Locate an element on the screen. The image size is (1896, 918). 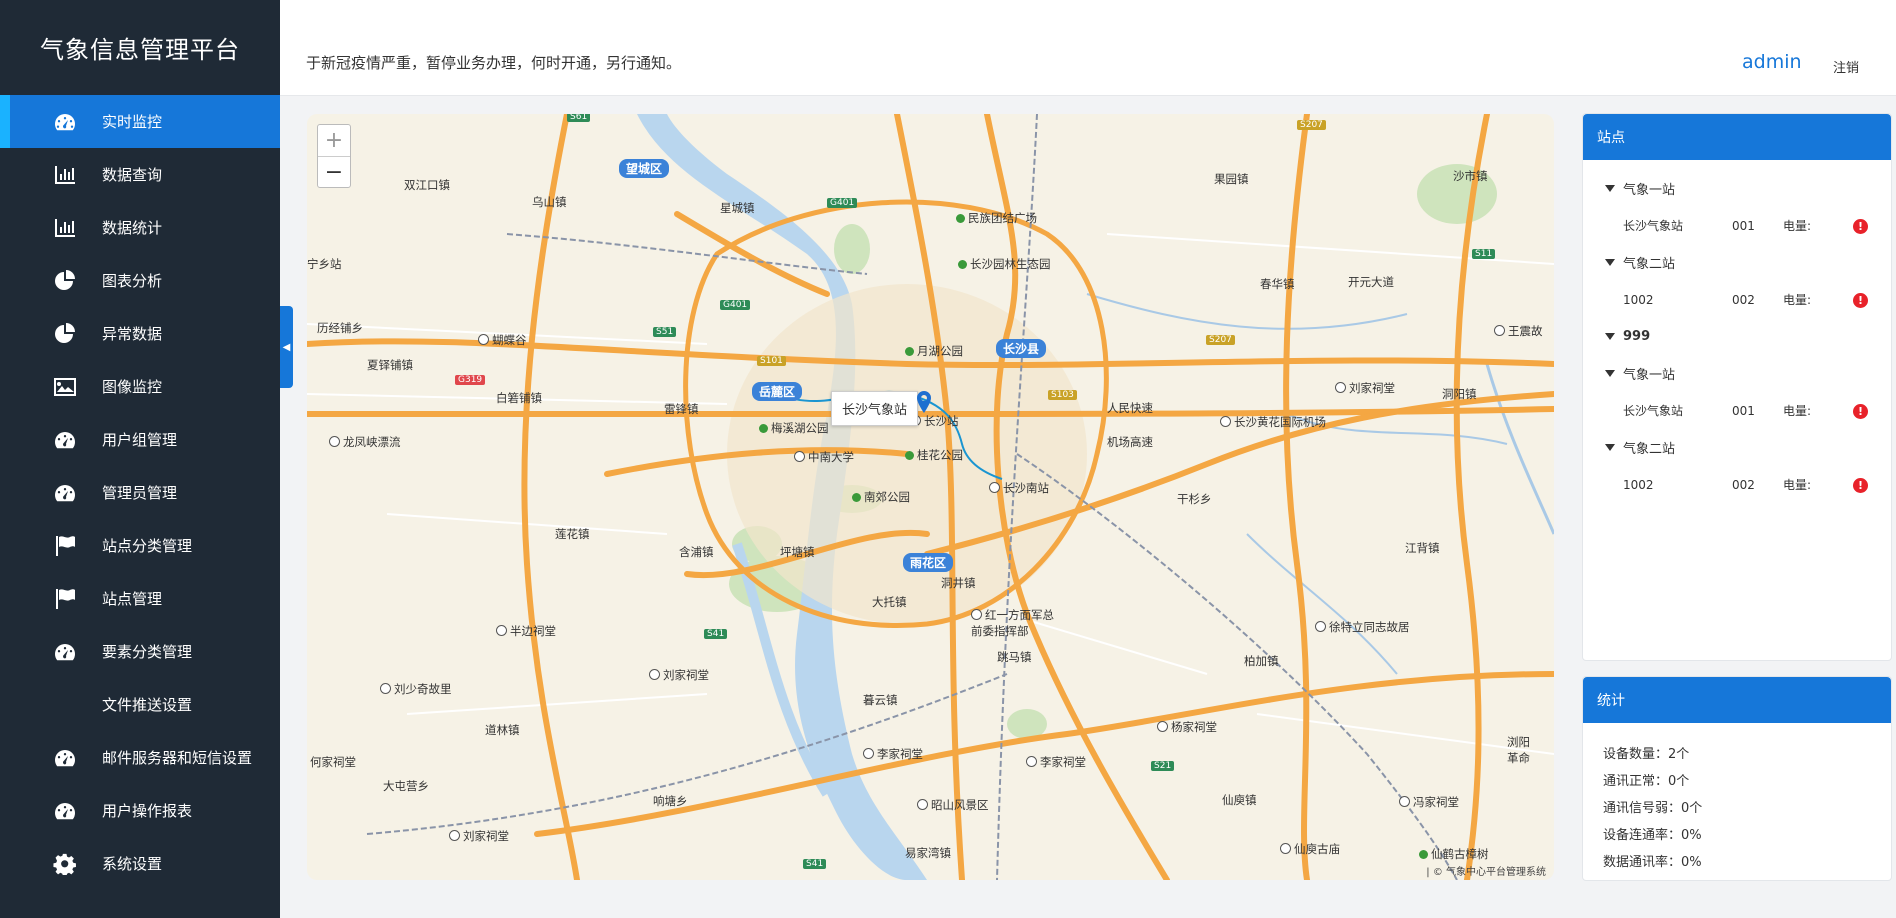
map-label-park: 桂花公园 is located at coordinates (934, 455).